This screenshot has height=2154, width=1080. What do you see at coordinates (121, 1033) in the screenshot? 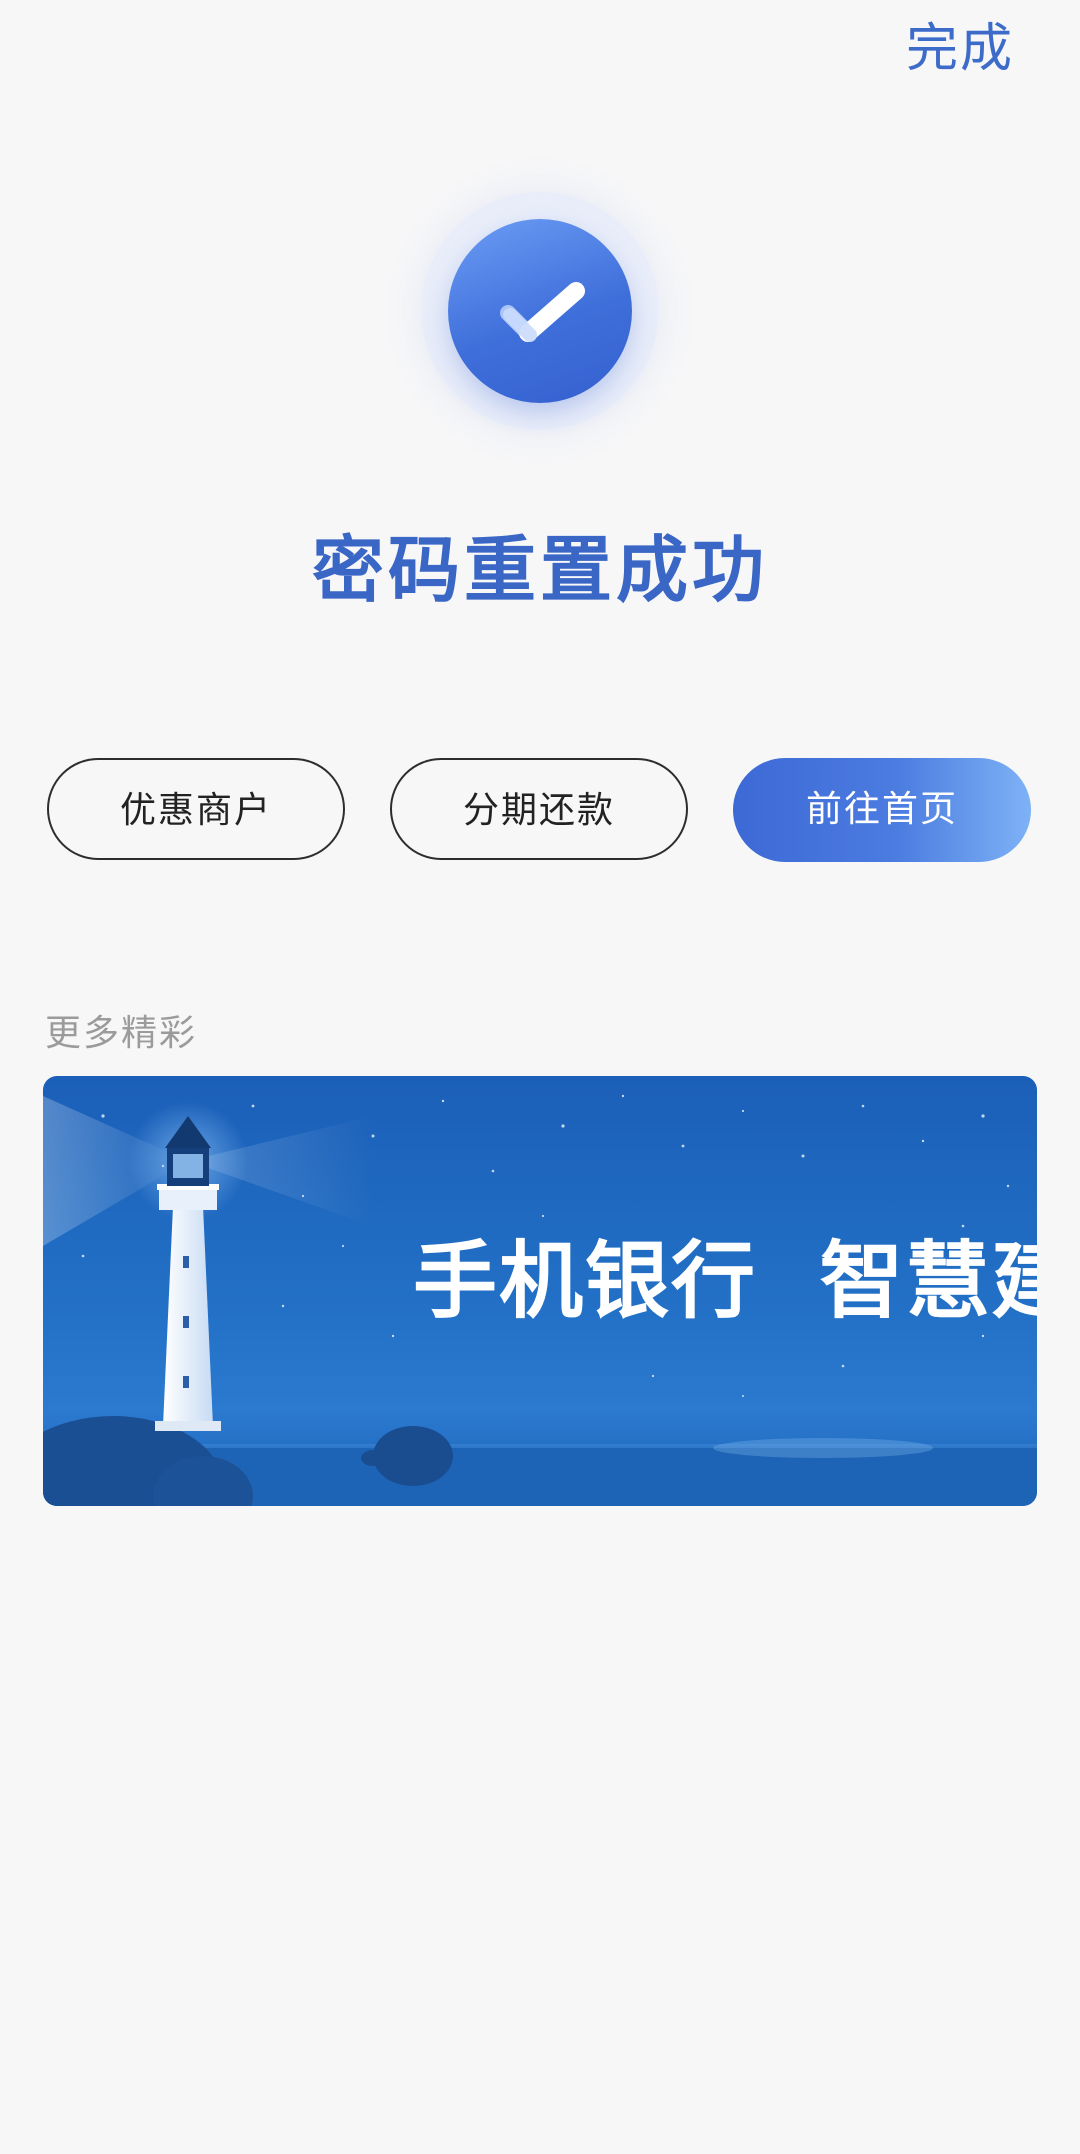
I see `more-section-label: 更多精彩` at bounding box center [121, 1033].